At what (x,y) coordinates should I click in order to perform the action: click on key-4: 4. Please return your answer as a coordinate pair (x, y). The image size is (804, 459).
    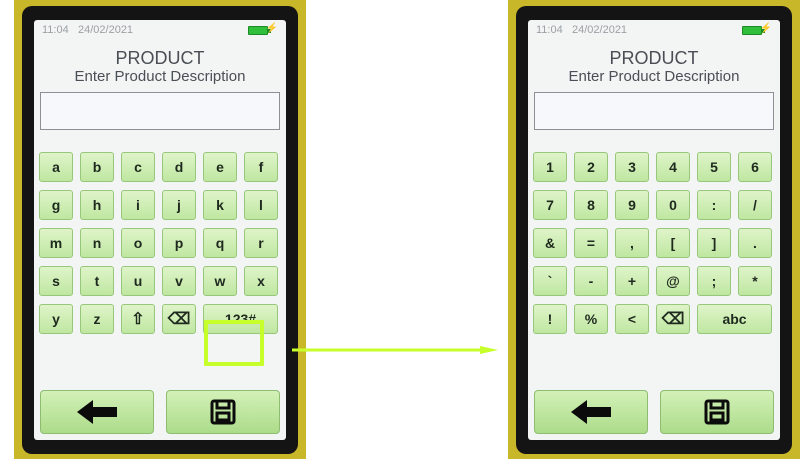
    Looking at the image, I should click on (673, 167).